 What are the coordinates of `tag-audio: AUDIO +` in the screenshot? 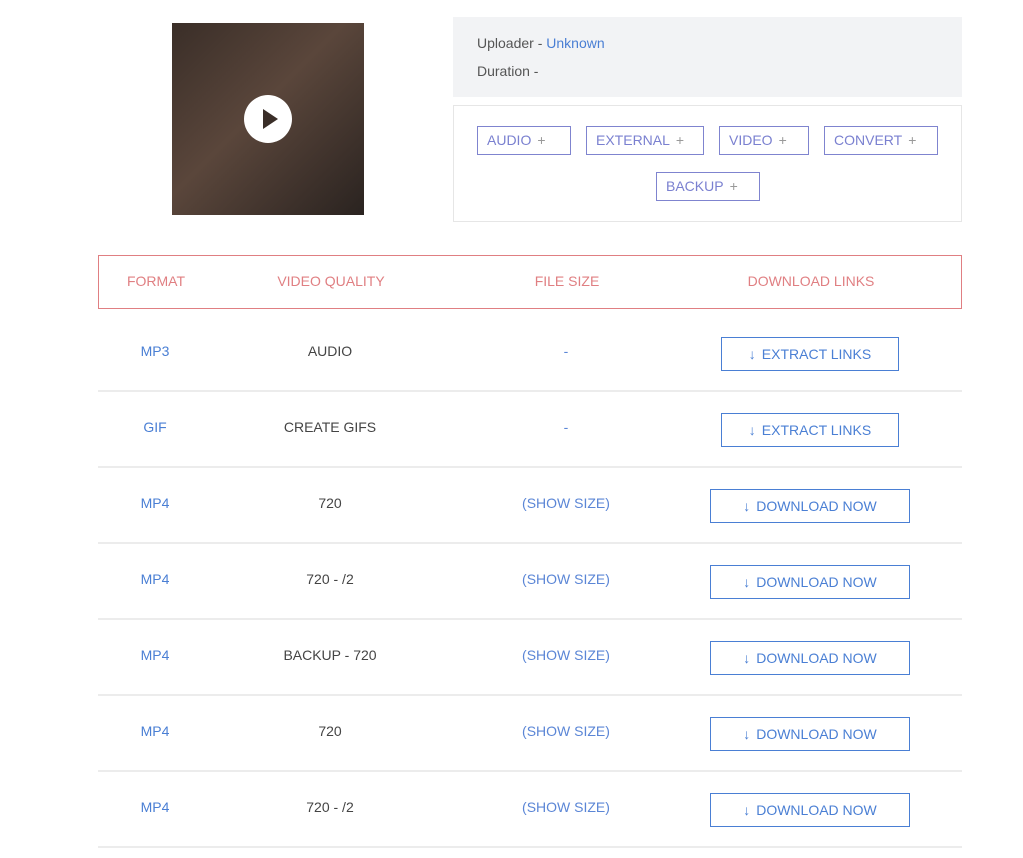 It's located at (524, 140).